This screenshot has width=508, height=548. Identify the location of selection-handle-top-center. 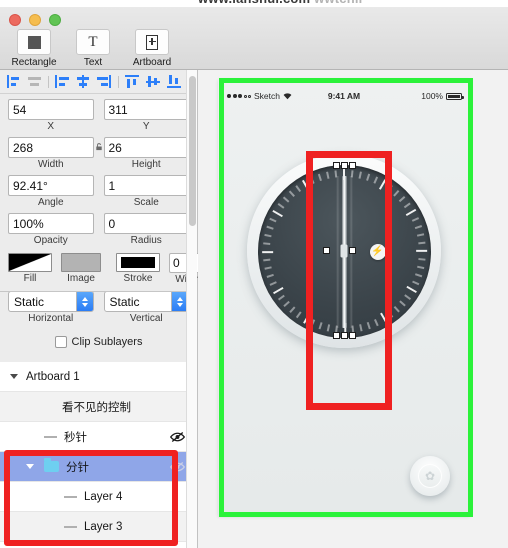
(344, 165).